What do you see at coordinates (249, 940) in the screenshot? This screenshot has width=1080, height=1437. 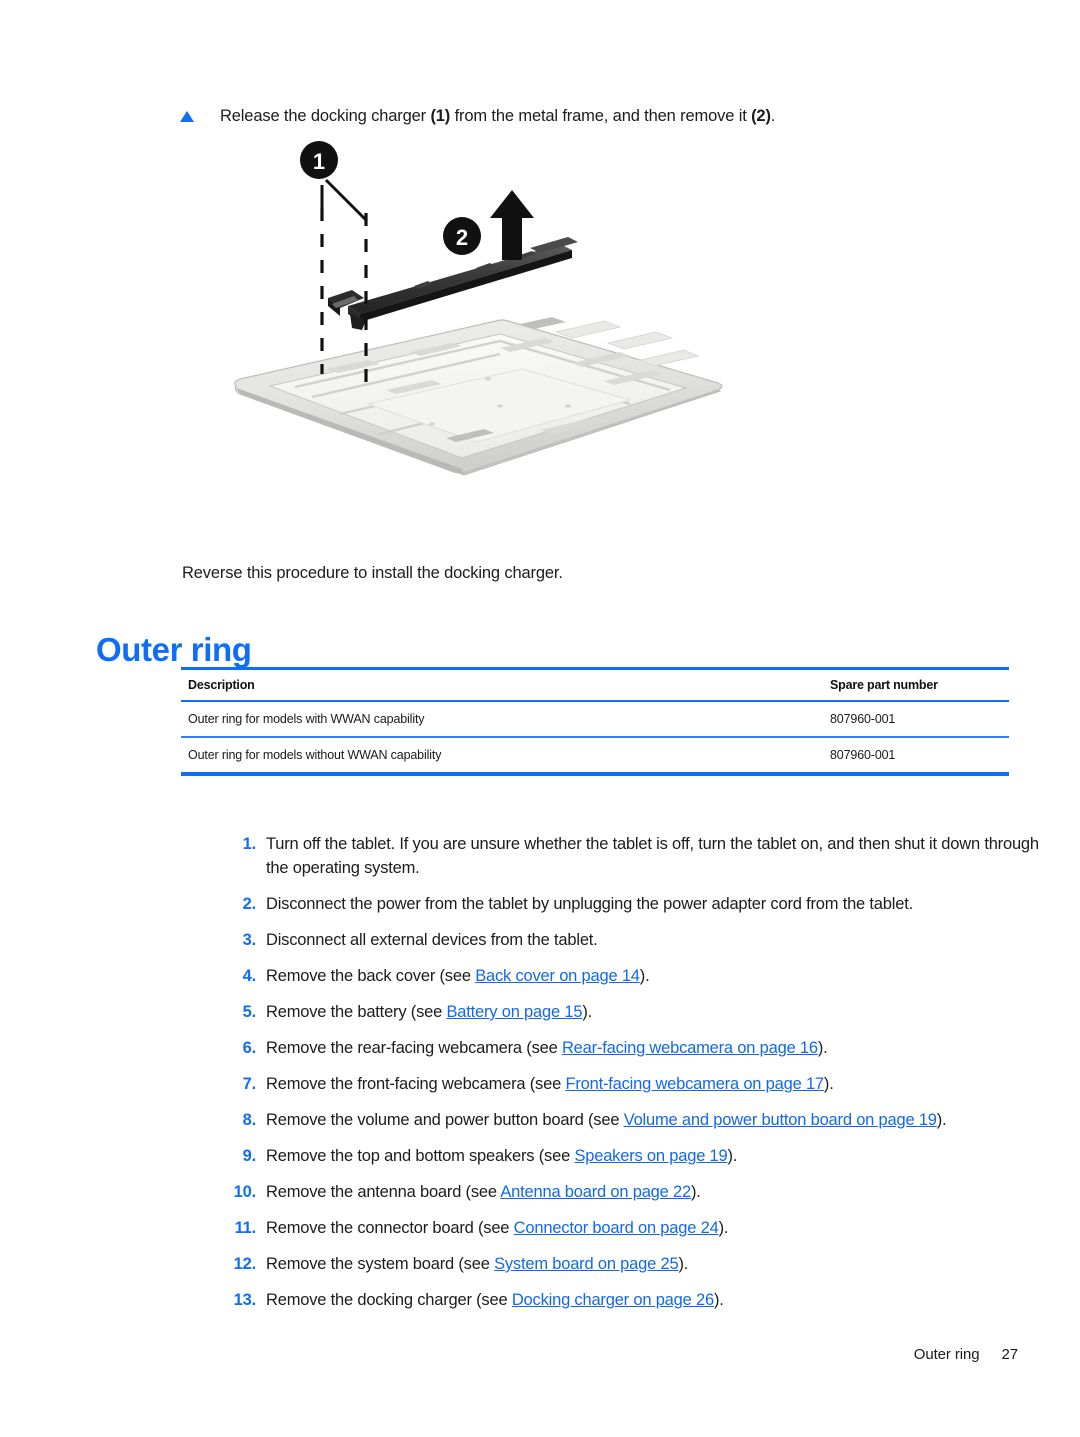 I see `procedure-step-number: 3.` at bounding box center [249, 940].